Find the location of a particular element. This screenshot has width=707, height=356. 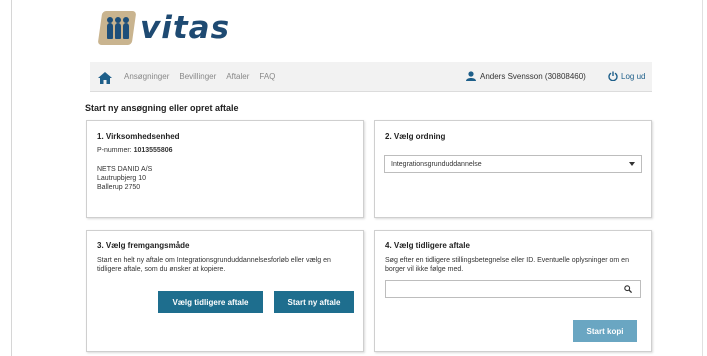

p-number-row: P-nummer: 1013555806 is located at coordinates (135, 150).